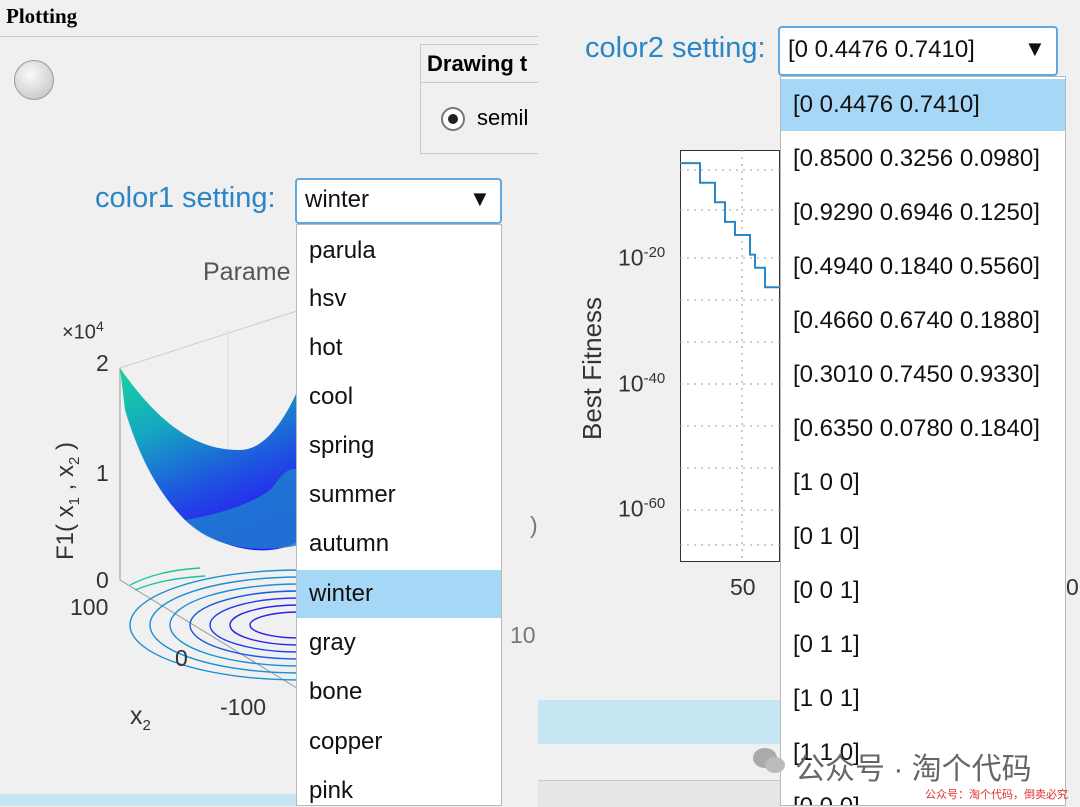 The height and width of the screenshot is (807, 1080). I want to click on color2-option: [0.6350 0.0780 0.1840], so click(923, 429).